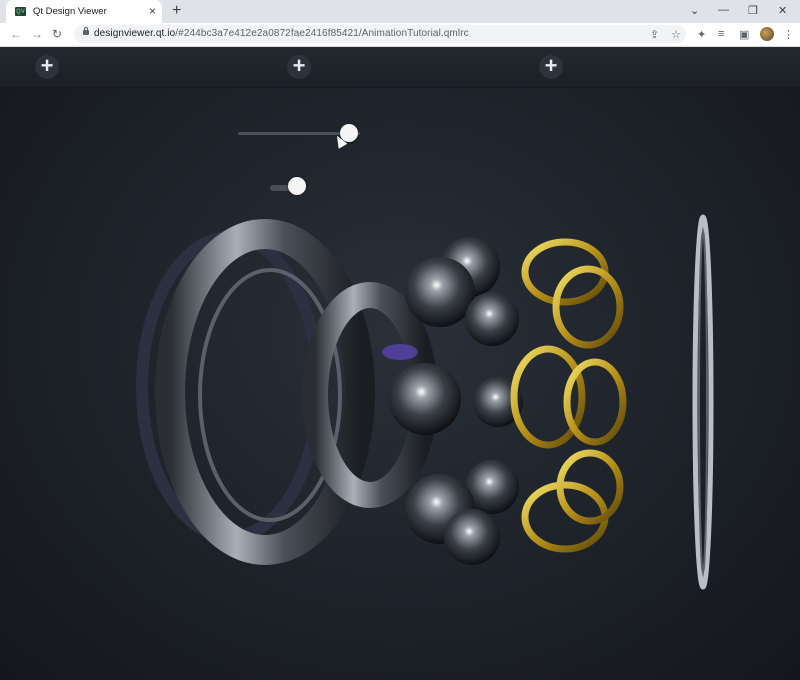 The height and width of the screenshot is (680, 800). I want to click on forward-icon: →, so click(37, 34).